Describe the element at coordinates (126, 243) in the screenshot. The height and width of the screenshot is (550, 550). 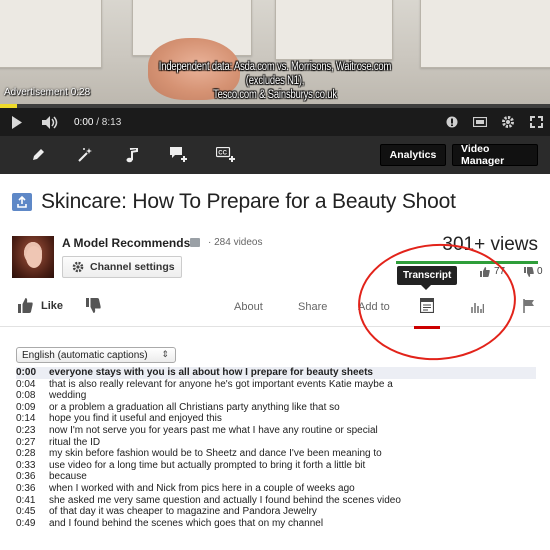
I see `channel-name: A Model Recommends` at that location.